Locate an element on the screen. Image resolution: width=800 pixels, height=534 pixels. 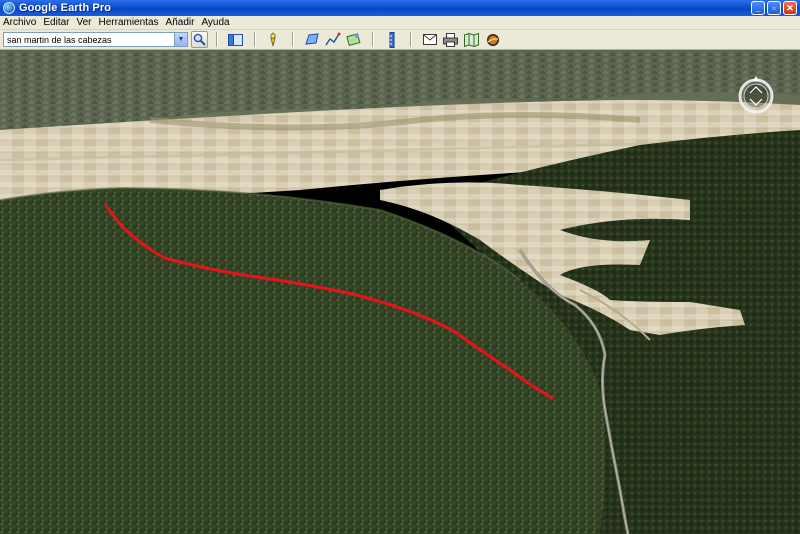
email-button is located at coordinates (429, 39).